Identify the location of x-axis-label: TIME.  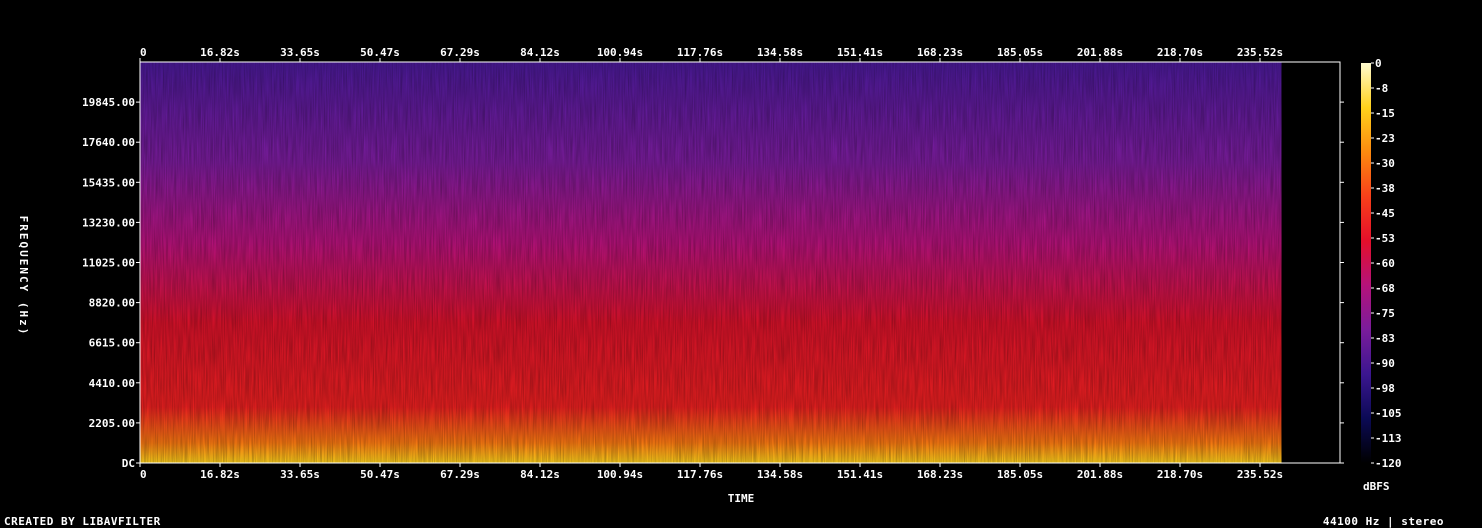
(741, 498).